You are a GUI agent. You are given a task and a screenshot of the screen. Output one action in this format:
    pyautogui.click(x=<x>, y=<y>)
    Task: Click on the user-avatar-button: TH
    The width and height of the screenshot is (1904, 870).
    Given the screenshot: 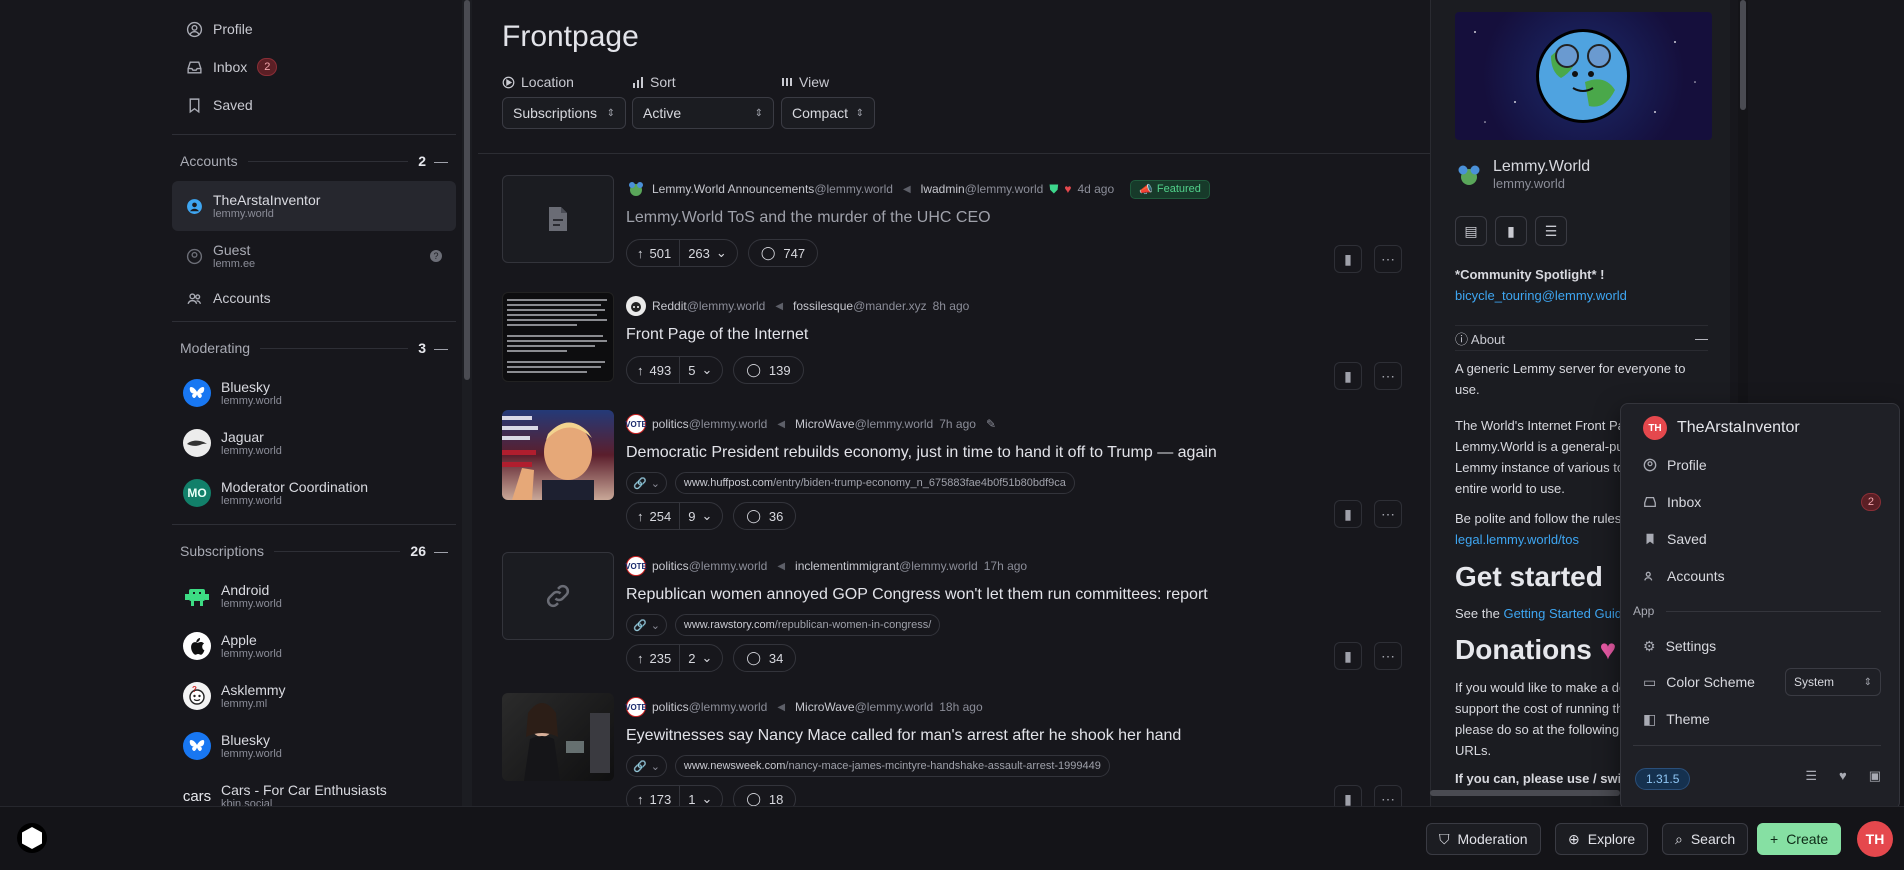 What is the action you would take?
    pyautogui.click(x=1875, y=839)
    